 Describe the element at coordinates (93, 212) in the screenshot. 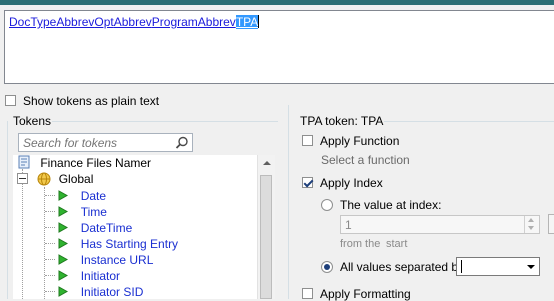

I see `tree-item-label: Time` at that location.